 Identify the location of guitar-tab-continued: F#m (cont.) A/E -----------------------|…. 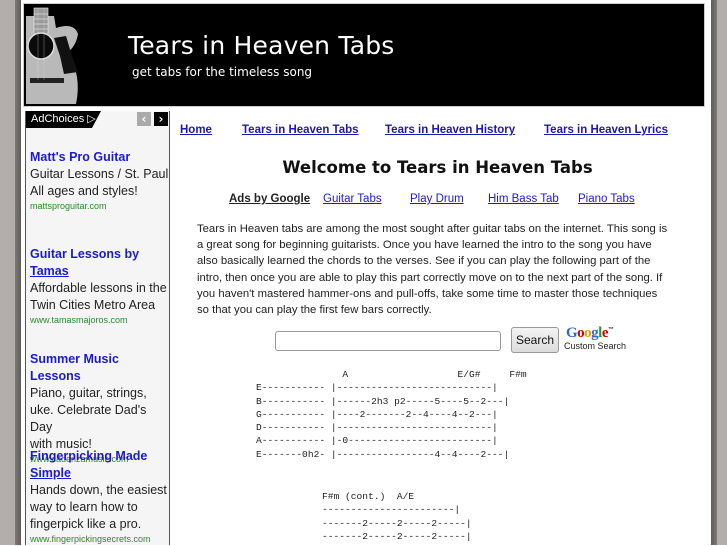
(397, 516).